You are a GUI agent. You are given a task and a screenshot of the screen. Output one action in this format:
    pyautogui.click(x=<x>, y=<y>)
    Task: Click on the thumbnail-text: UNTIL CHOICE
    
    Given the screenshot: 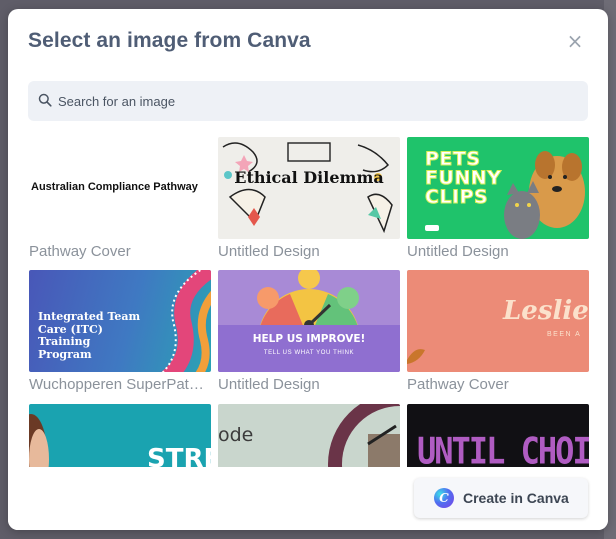 What is the action you would take?
    pyautogui.click(x=503, y=448)
    